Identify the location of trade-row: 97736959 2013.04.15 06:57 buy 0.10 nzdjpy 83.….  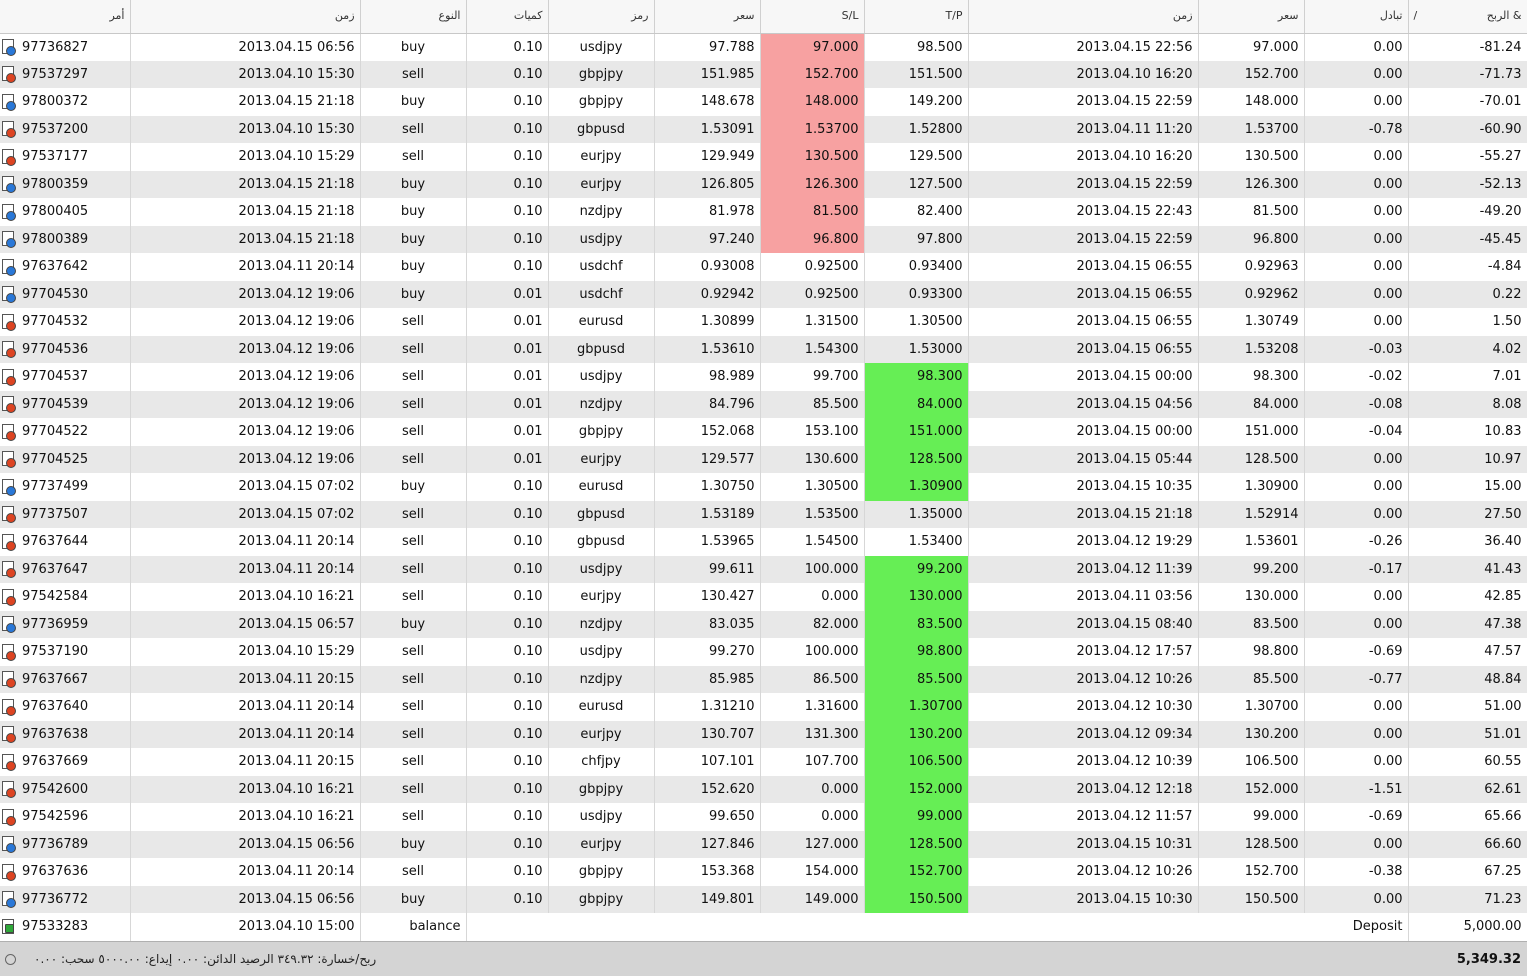
(763, 624).